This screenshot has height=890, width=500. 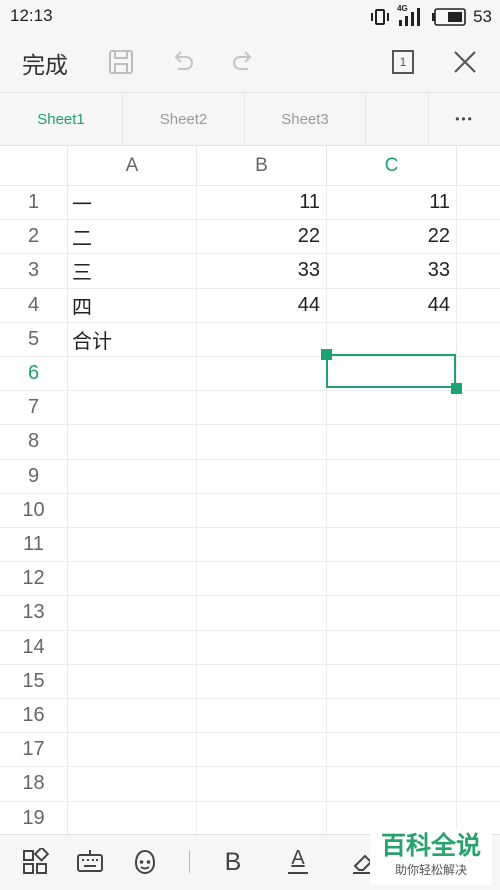 What do you see at coordinates (34, 545) in the screenshot?
I see `row-header: 11` at bounding box center [34, 545].